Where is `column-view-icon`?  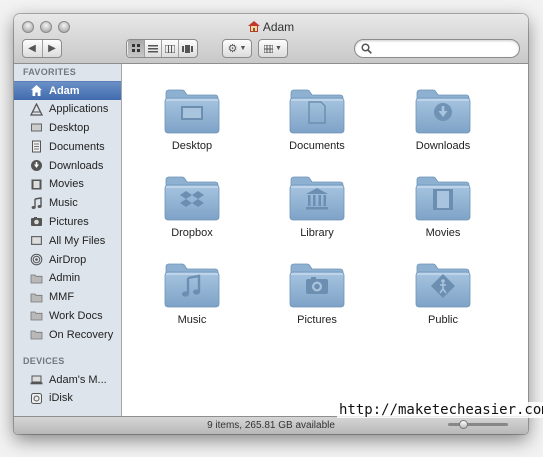 column-view-icon is located at coordinates (170, 48).